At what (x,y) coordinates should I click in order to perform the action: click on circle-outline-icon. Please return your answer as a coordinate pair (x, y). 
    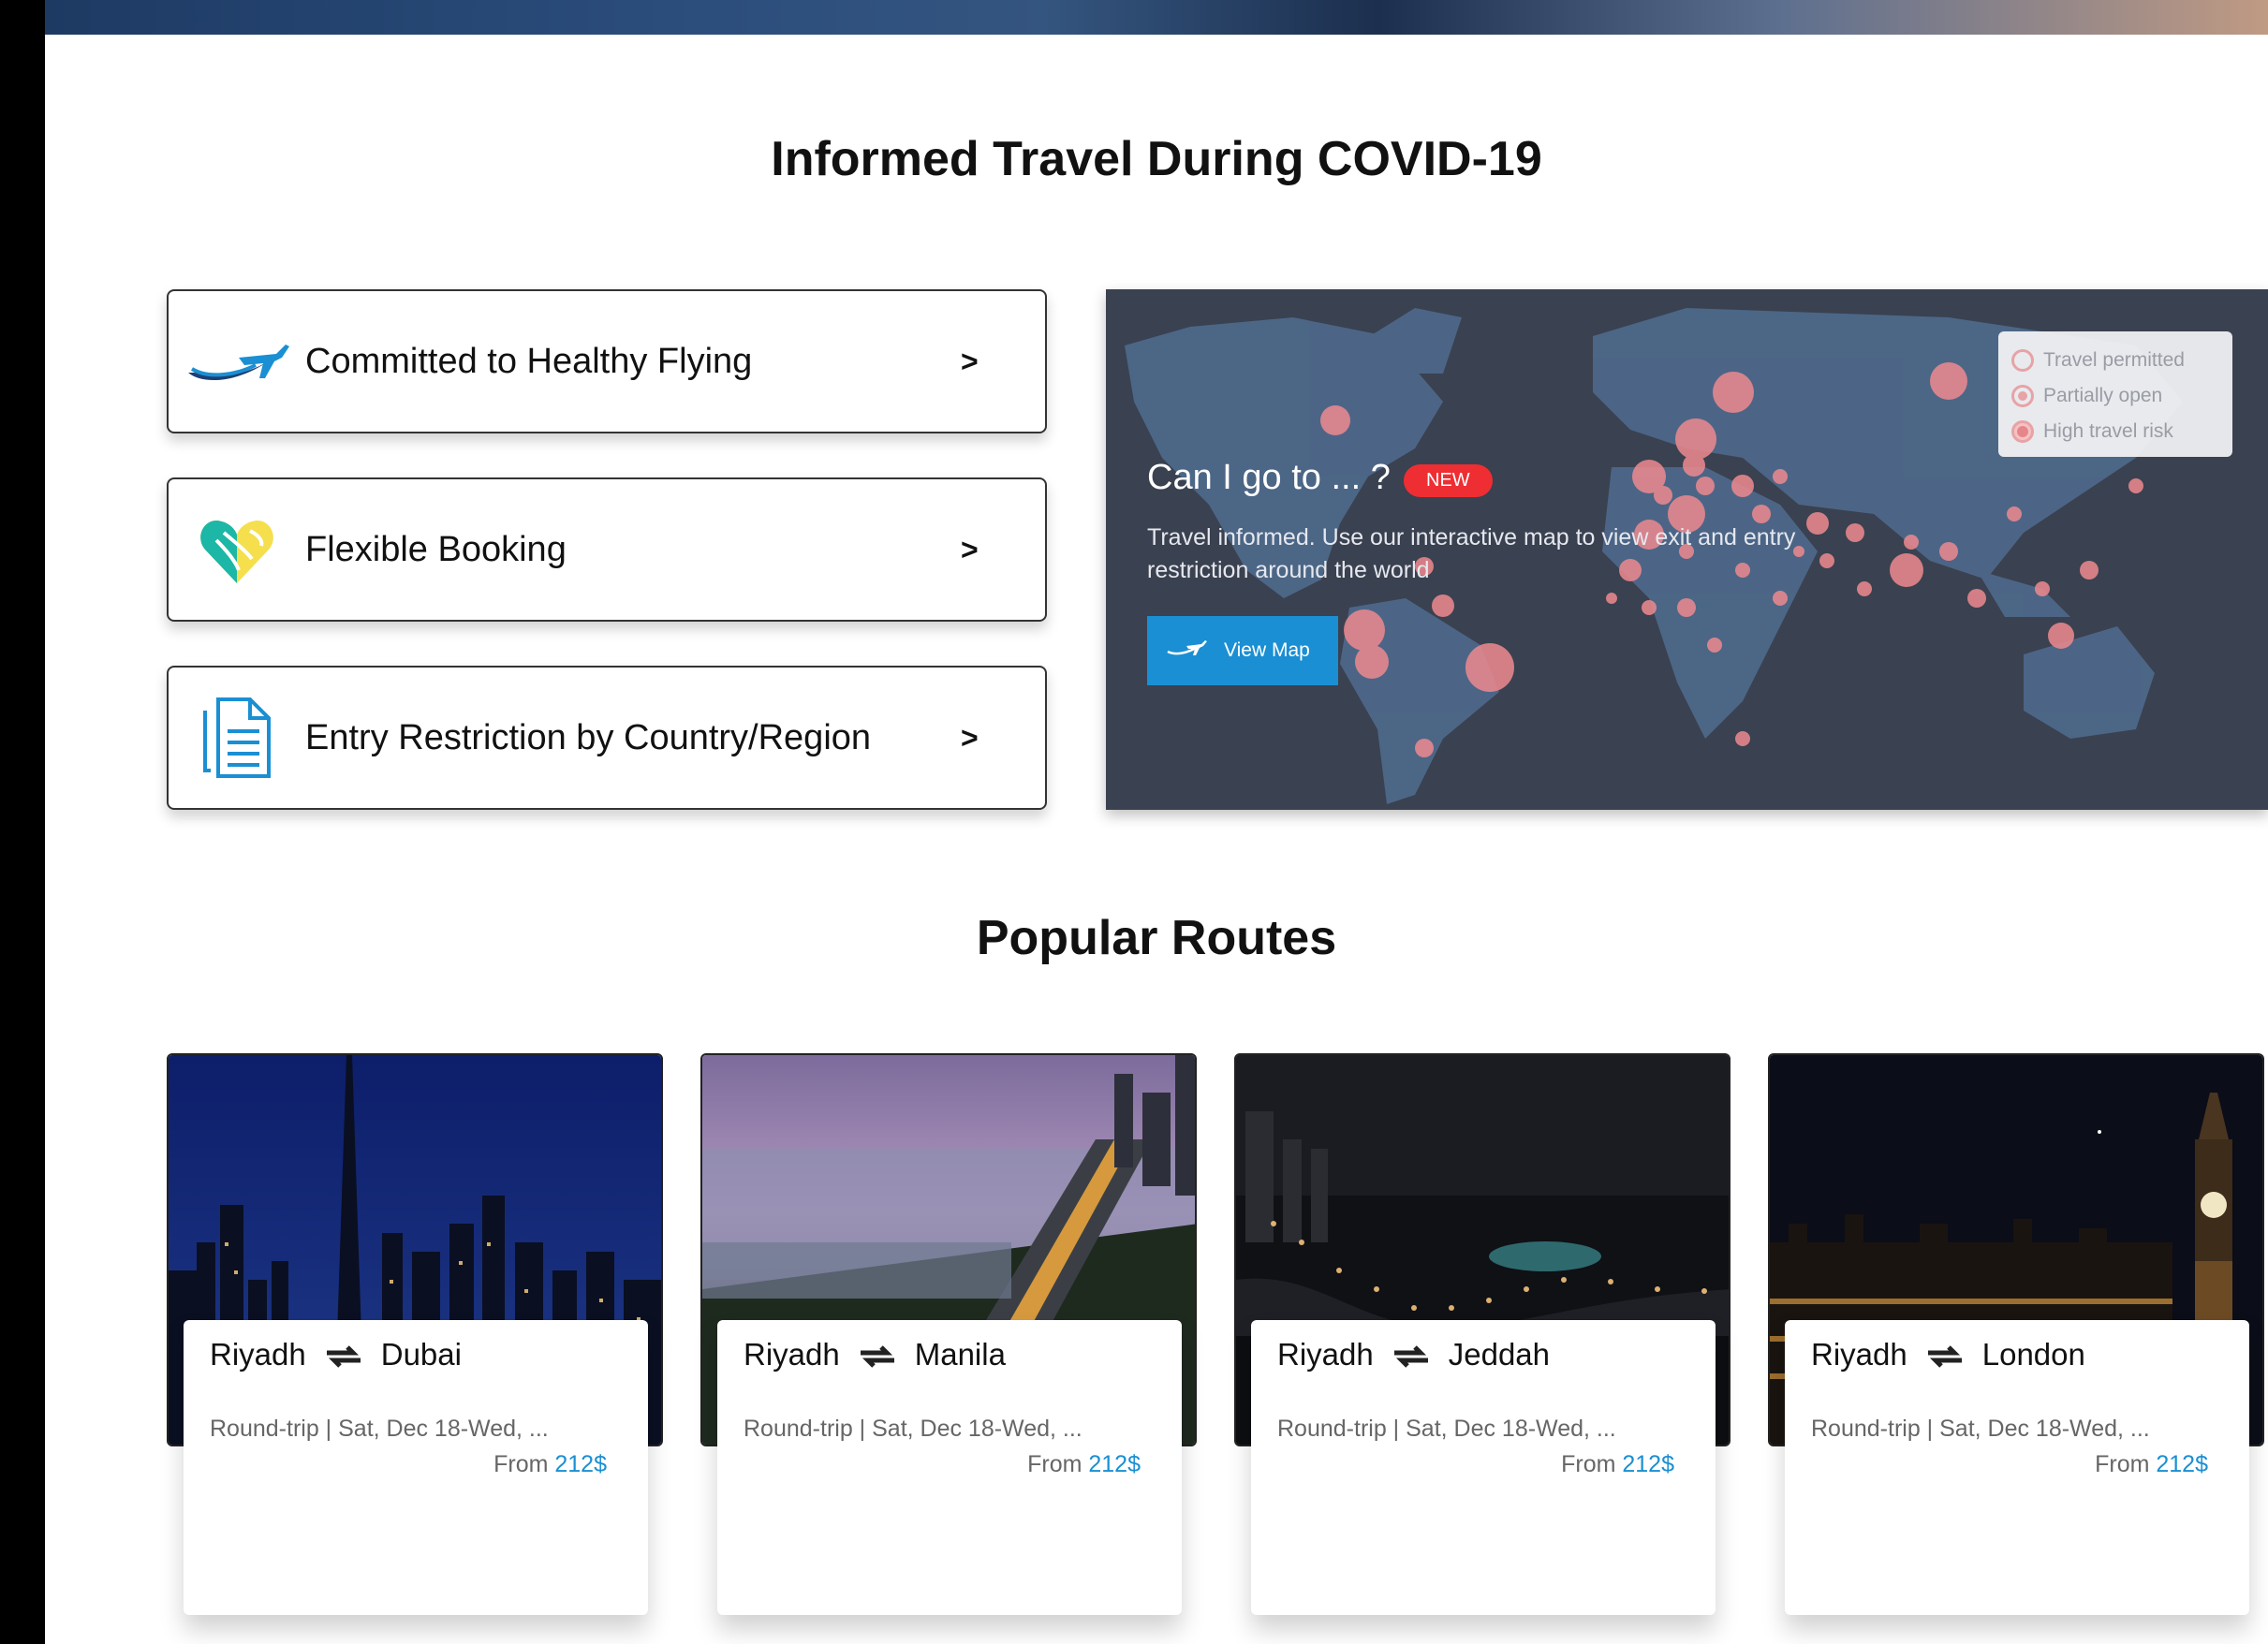
    Looking at the image, I should click on (2023, 360).